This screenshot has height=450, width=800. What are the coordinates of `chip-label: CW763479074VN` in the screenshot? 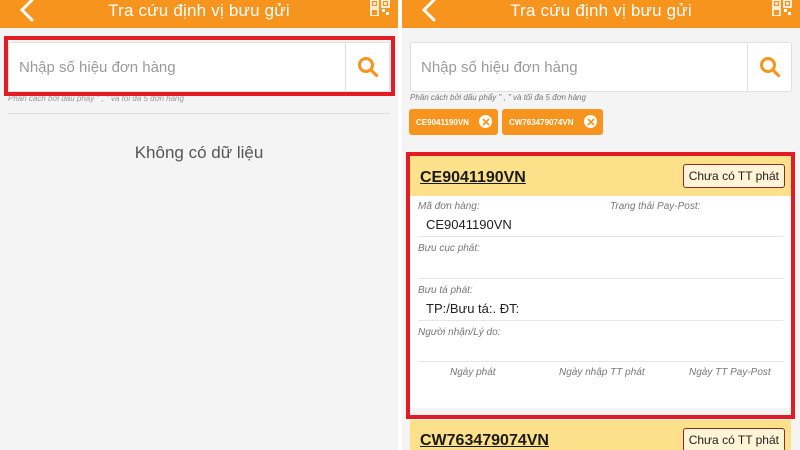 It's located at (541, 122).